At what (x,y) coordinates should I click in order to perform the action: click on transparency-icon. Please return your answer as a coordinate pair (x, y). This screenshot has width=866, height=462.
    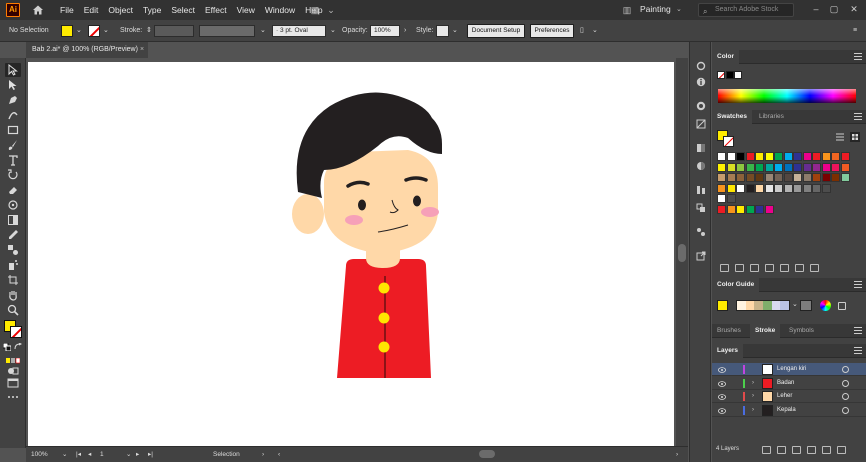
    Looking at the image, I should click on (701, 166).